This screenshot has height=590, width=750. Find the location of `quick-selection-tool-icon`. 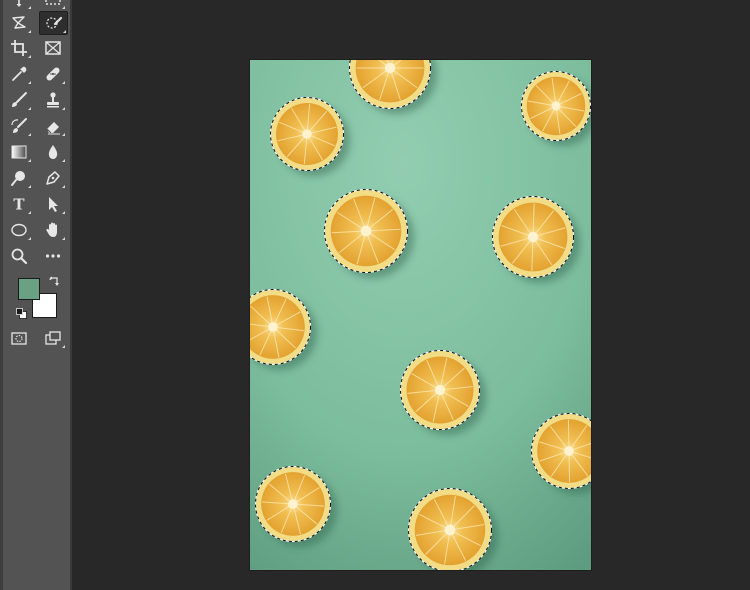

quick-selection-tool-icon is located at coordinates (53, 22).